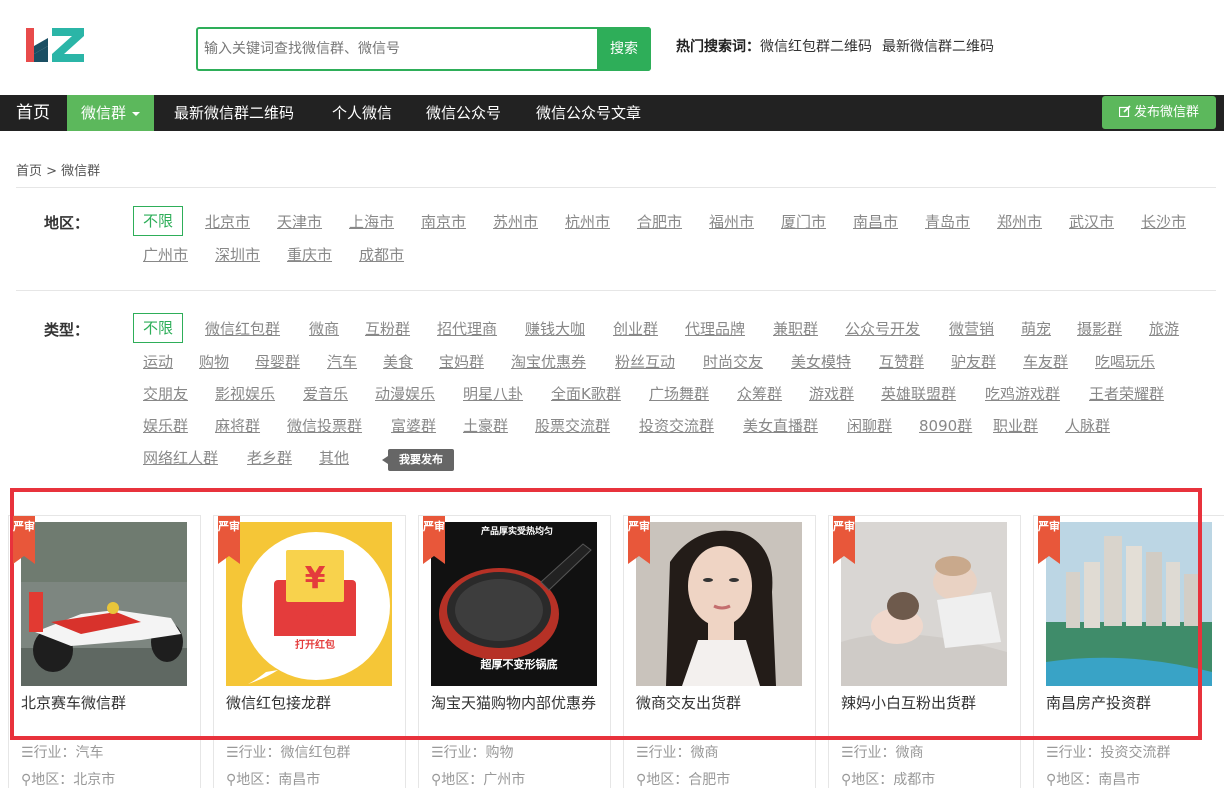 The image size is (1224, 788). I want to click on filter-tag: 爱音乐, so click(325, 394).